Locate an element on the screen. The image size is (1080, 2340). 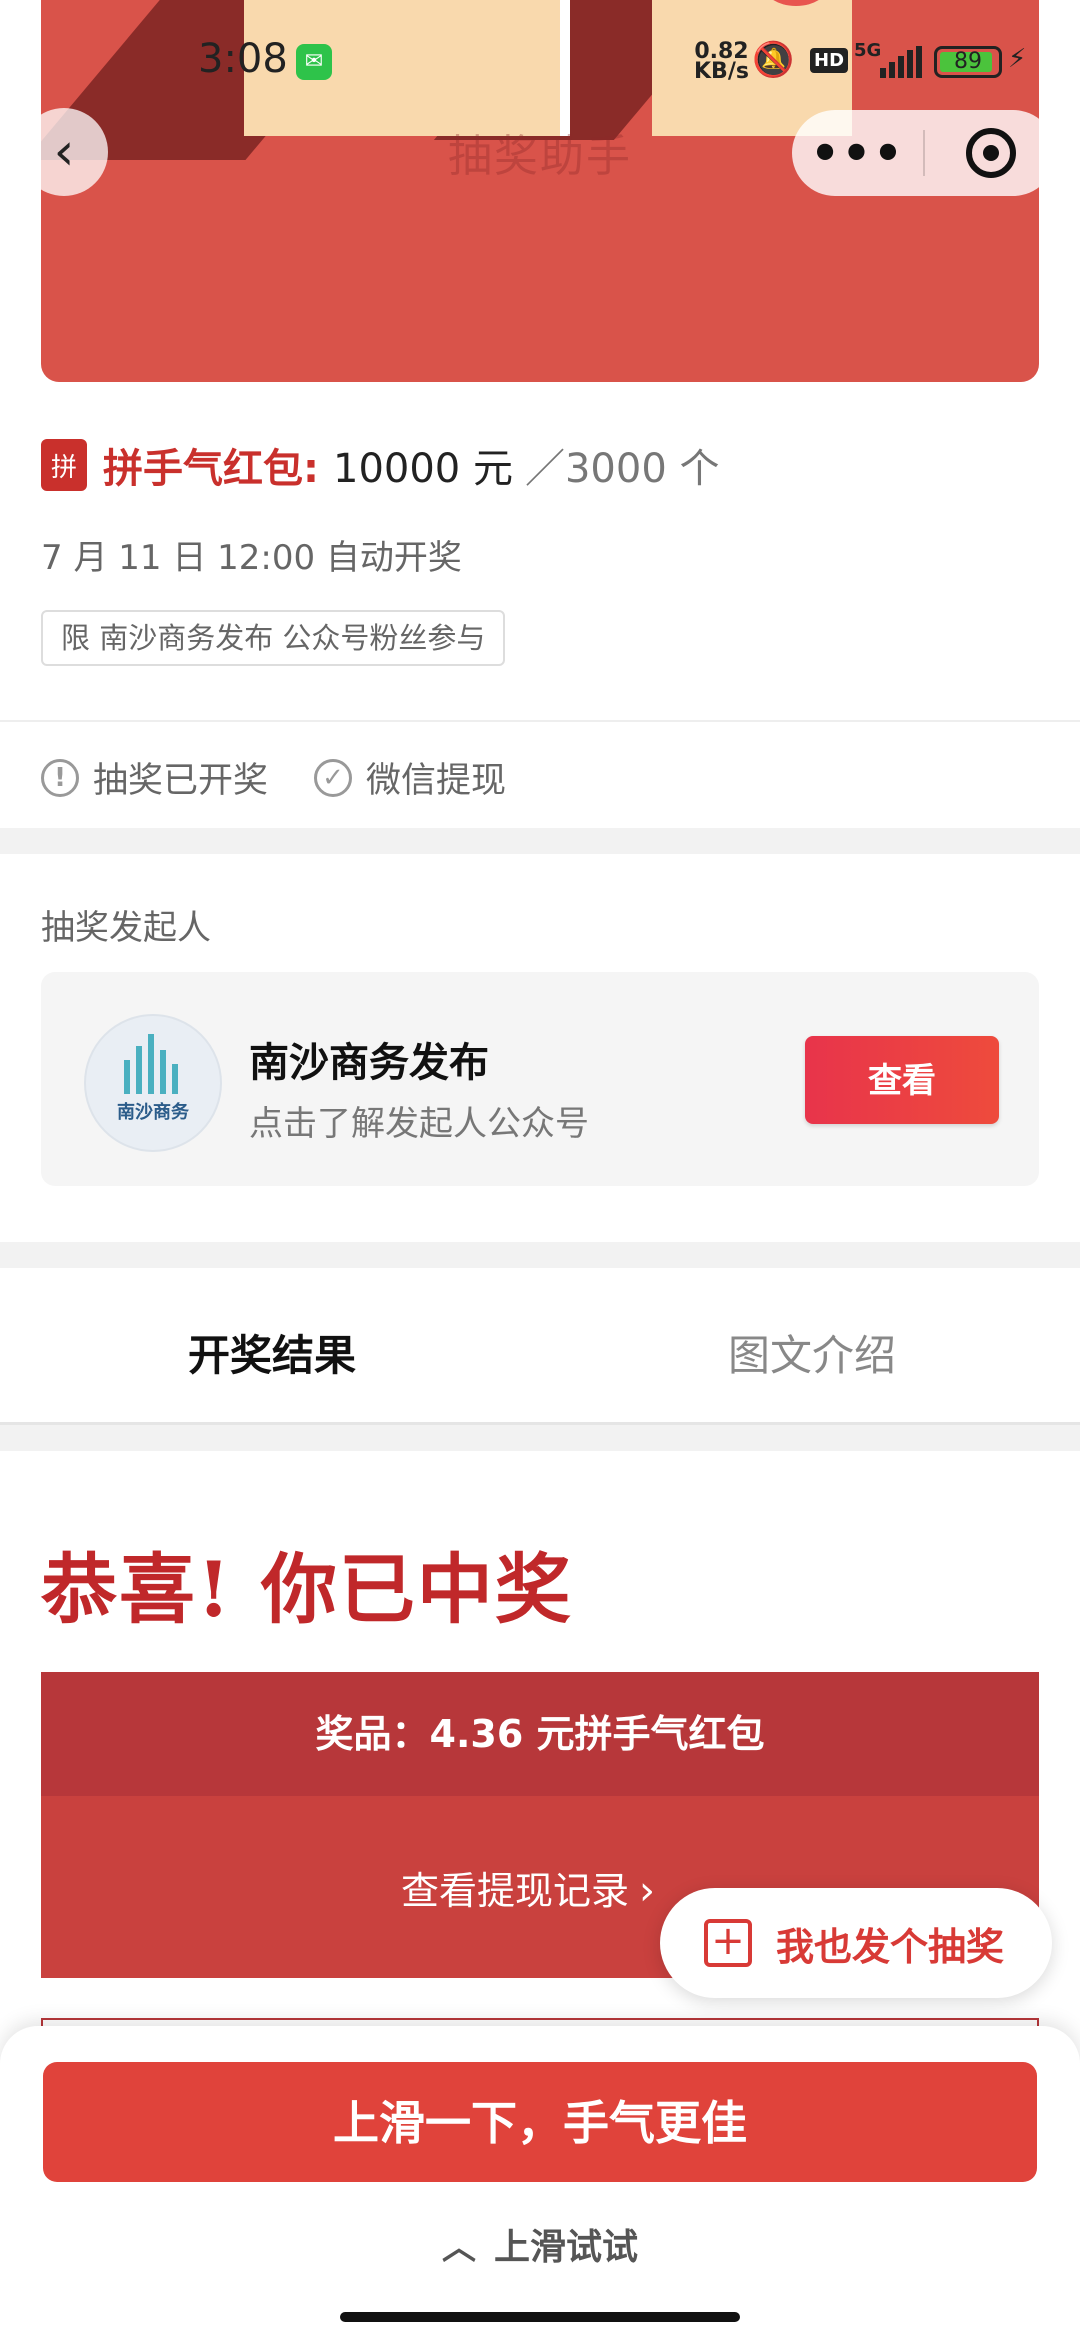
status-withdraw: ✓ 微信提现 is located at coordinates (410, 777).